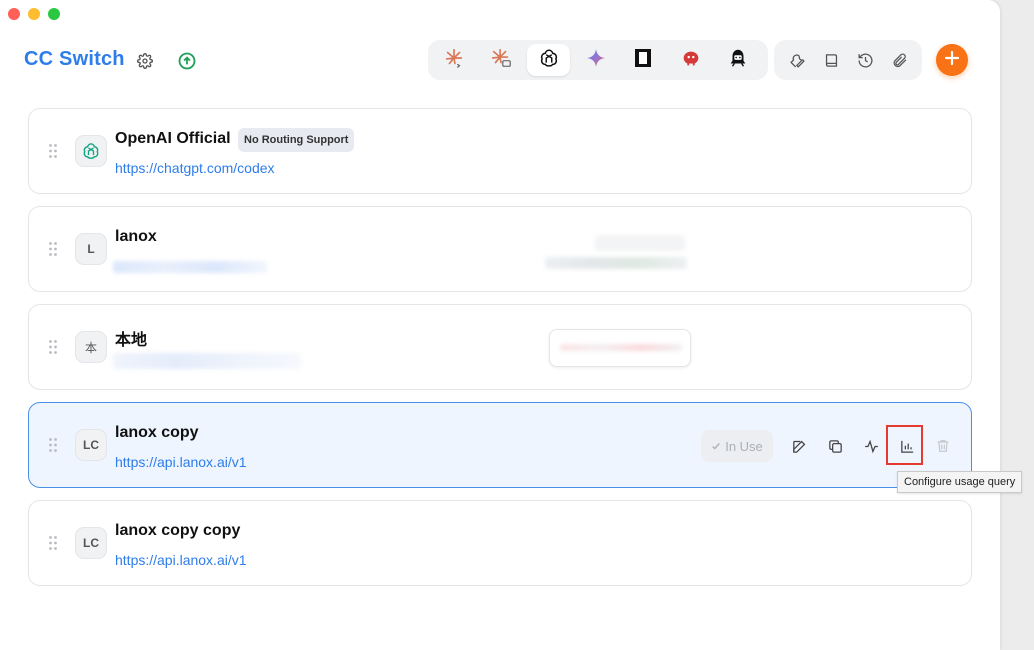 Image resolution: width=1034 pixels, height=650 pixels. I want to click on tab-gemini, so click(595, 60).